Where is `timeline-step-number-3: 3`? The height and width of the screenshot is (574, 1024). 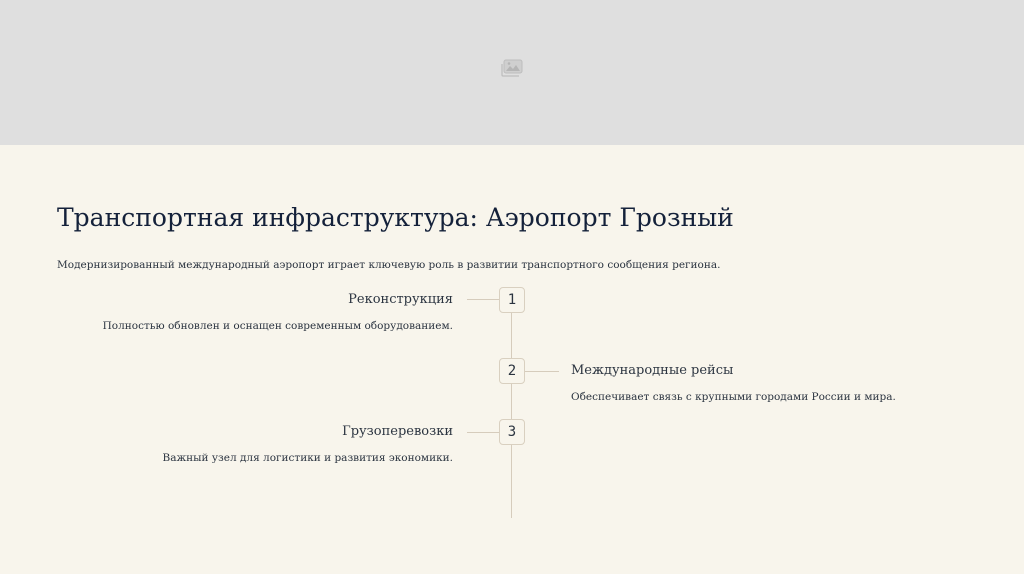 timeline-step-number-3: 3 is located at coordinates (512, 432).